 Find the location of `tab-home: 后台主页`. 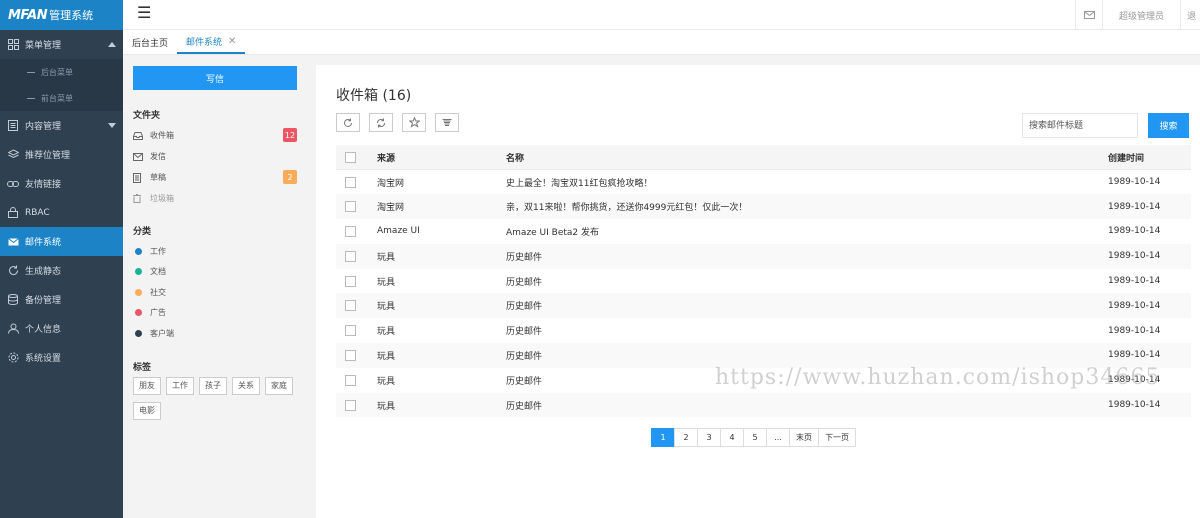

tab-home: 后台主页 is located at coordinates (150, 42).